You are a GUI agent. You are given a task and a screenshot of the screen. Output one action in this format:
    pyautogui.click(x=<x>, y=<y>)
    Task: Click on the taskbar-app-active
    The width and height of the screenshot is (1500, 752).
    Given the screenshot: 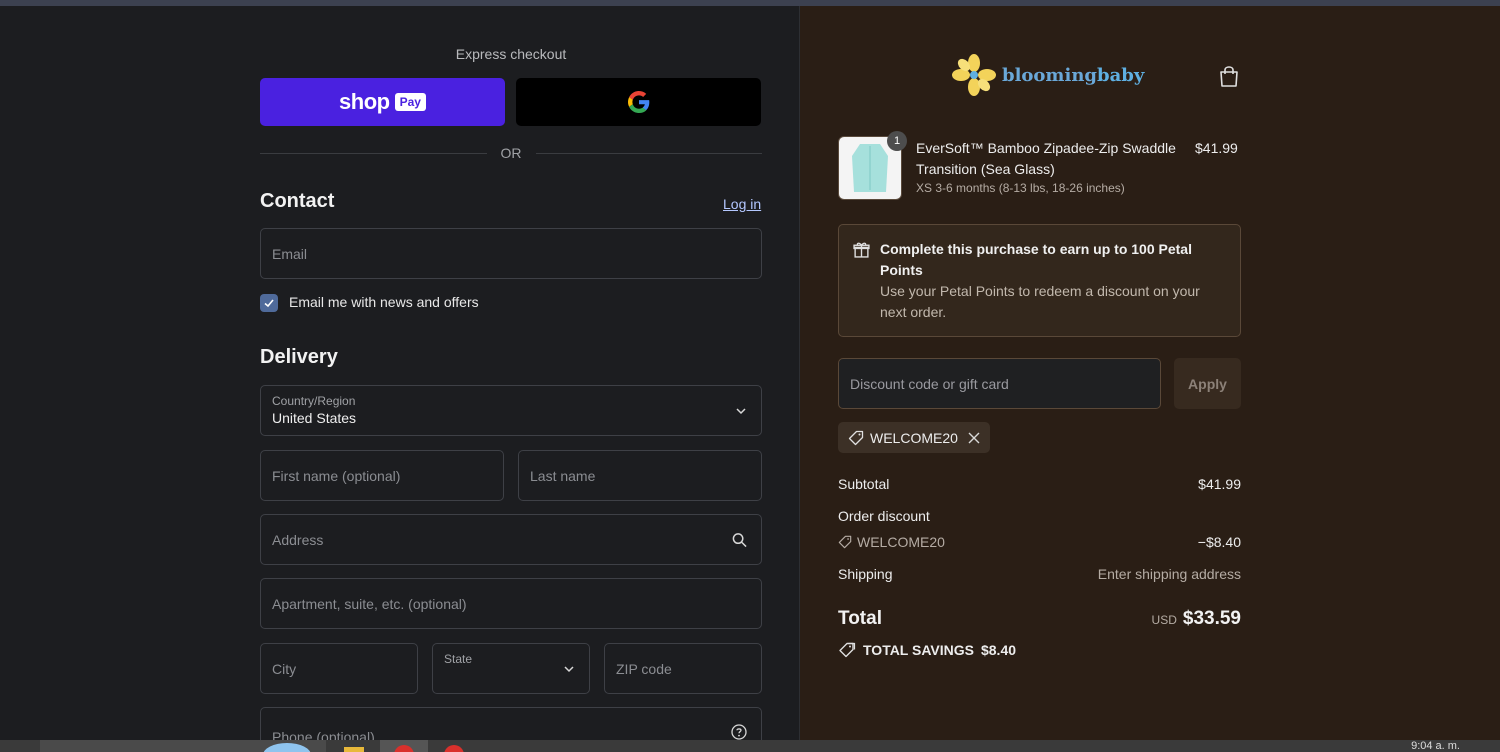 What is the action you would take?
    pyautogui.click(x=404, y=746)
    